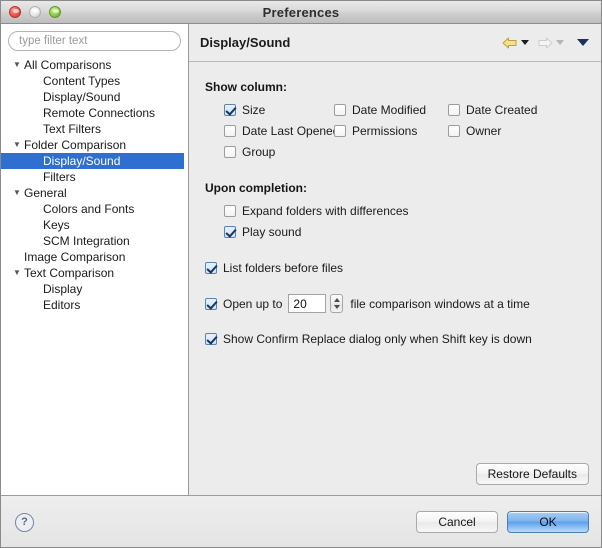  What do you see at coordinates (256, 188) in the screenshot?
I see `upon-completion-heading: Upon completion:` at bounding box center [256, 188].